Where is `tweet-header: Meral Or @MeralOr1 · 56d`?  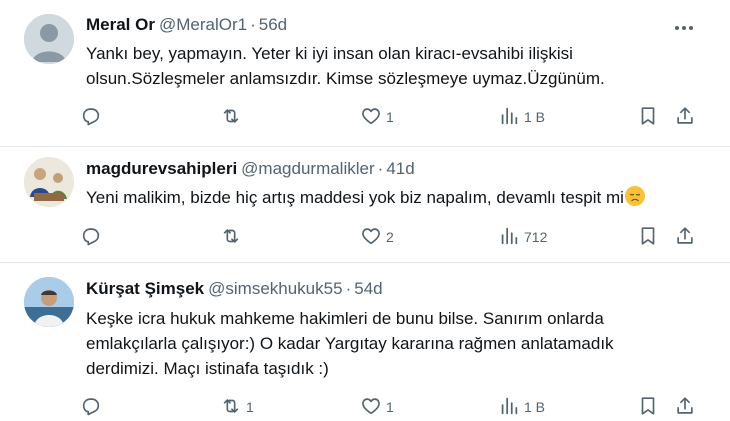
tweet-header: Meral Or @MeralOr1 · 56d is located at coordinates (186, 25).